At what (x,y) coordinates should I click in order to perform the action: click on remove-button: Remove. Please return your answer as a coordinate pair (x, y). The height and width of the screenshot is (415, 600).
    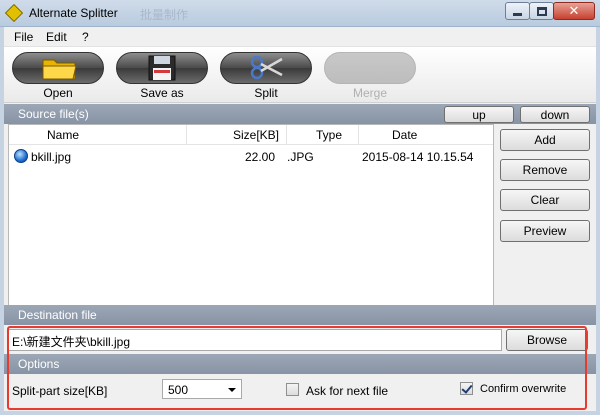
    Looking at the image, I should click on (545, 170).